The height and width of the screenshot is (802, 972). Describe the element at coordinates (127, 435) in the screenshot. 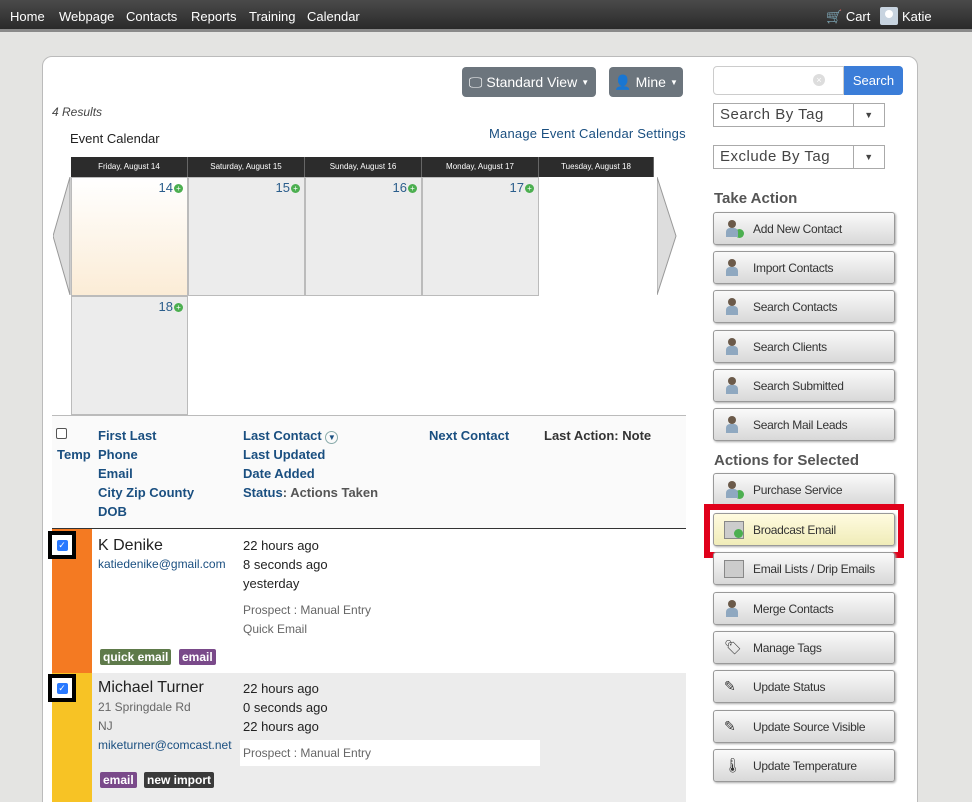

I see `header-first-last: First Last` at that location.